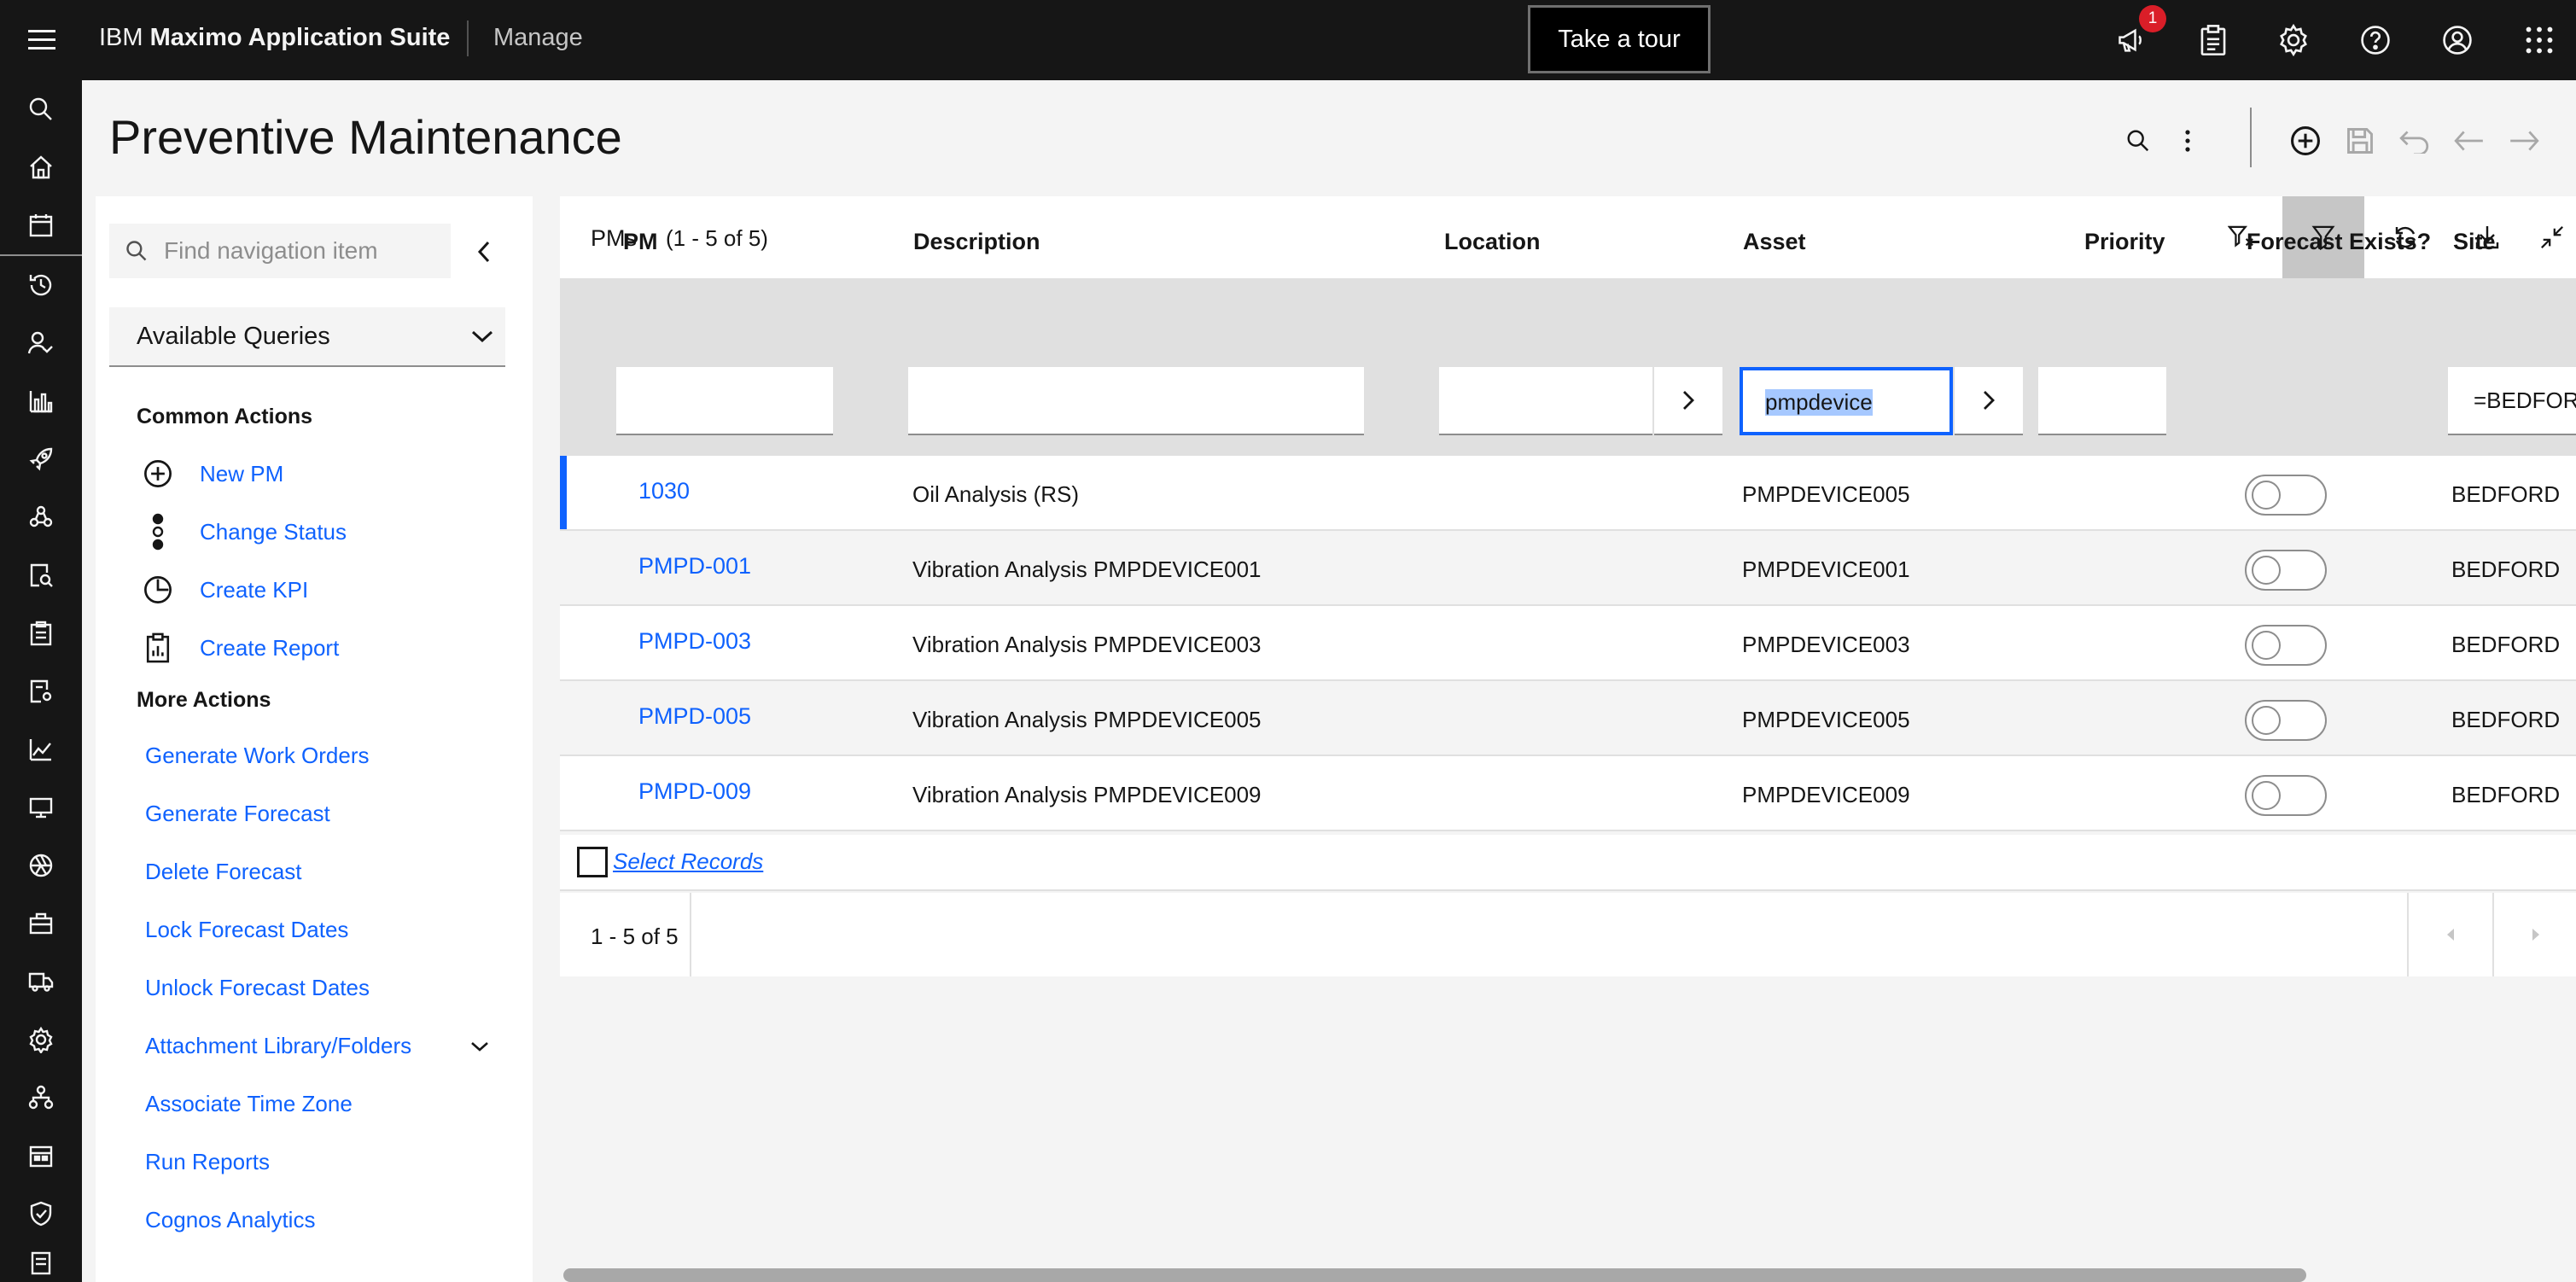  I want to click on arrow-right-icon, so click(2524, 140).